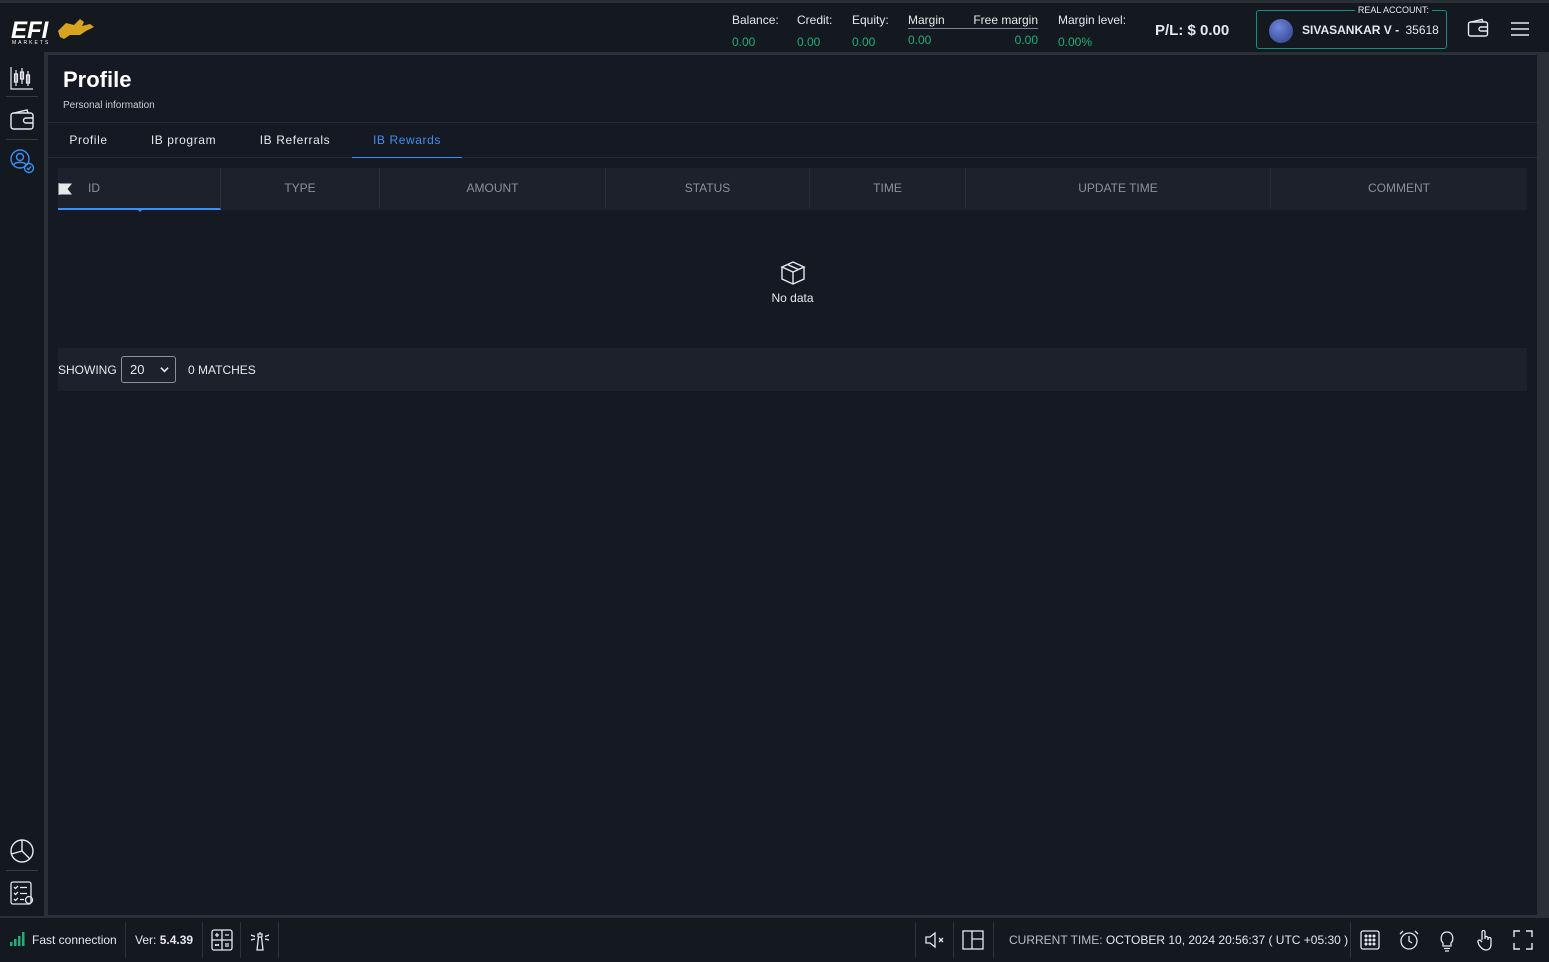 This screenshot has width=1549, height=962. What do you see at coordinates (137, 369) in the screenshot?
I see `page-size-value: 20` at bounding box center [137, 369].